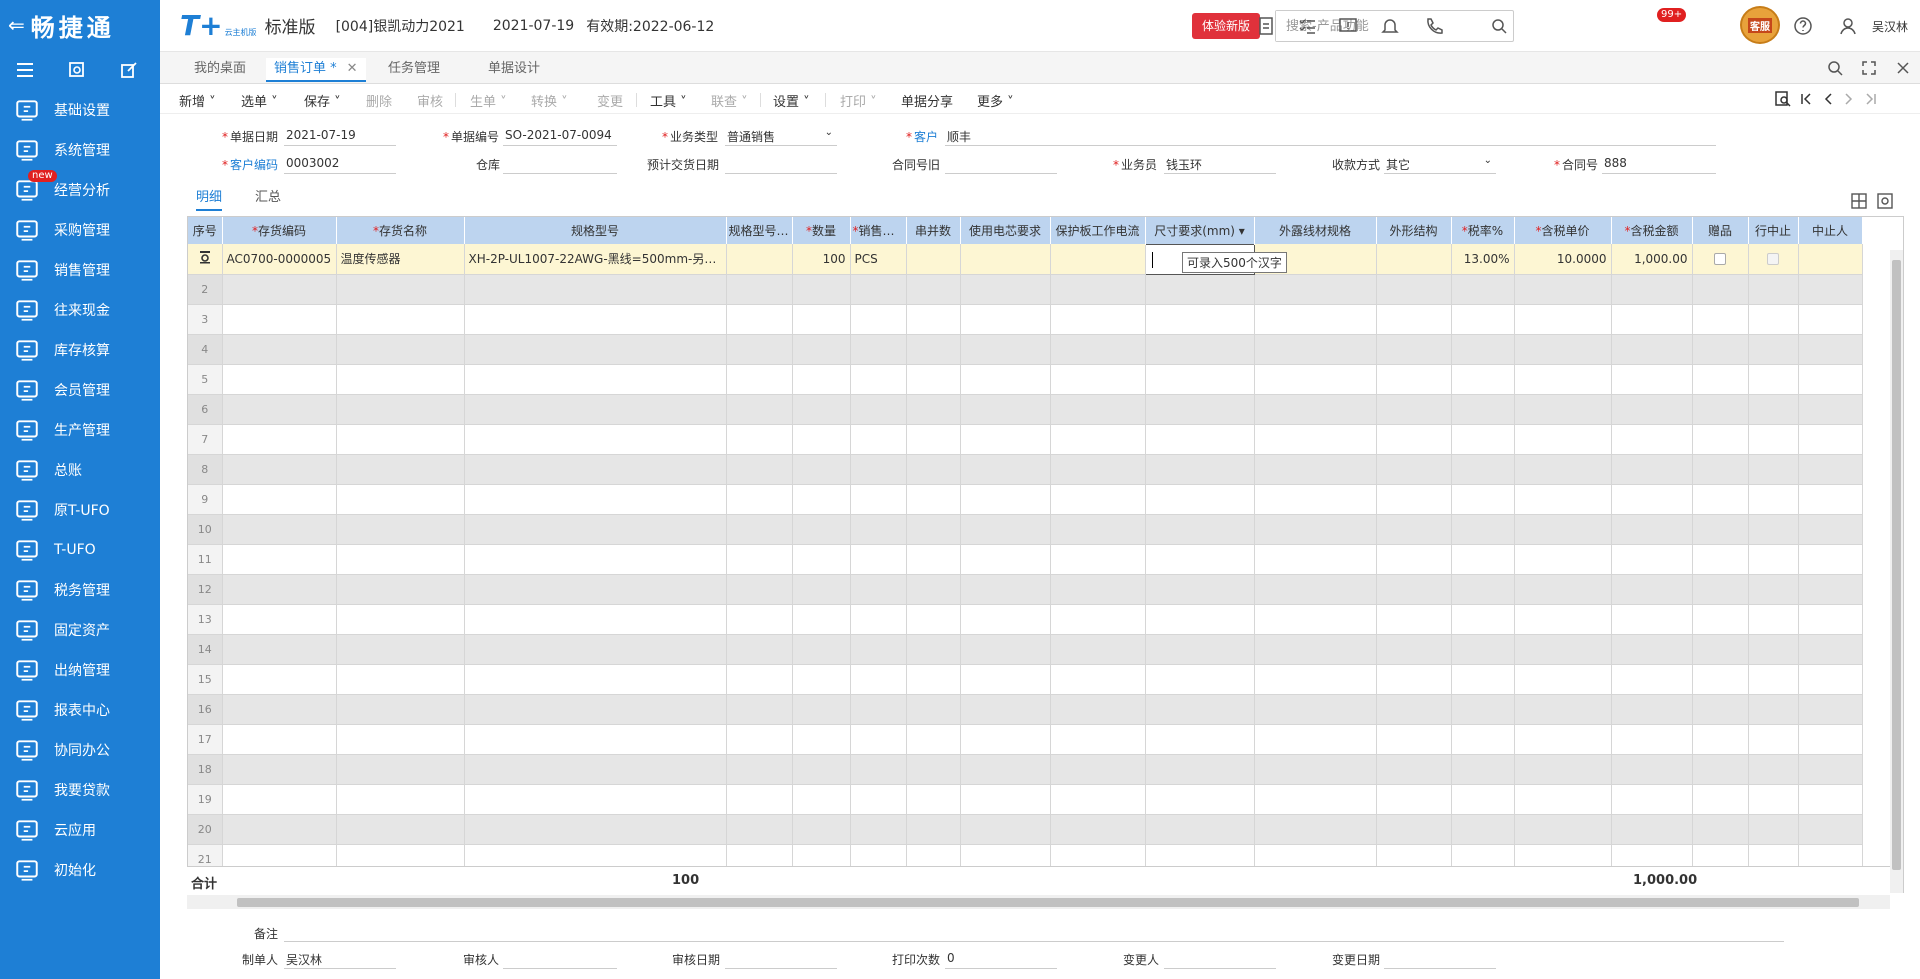 The image size is (1920, 979). What do you see at coordinates (1025, 709) in the screenshot?
I see `table-row: 16` at bounding box center [1025, 709].